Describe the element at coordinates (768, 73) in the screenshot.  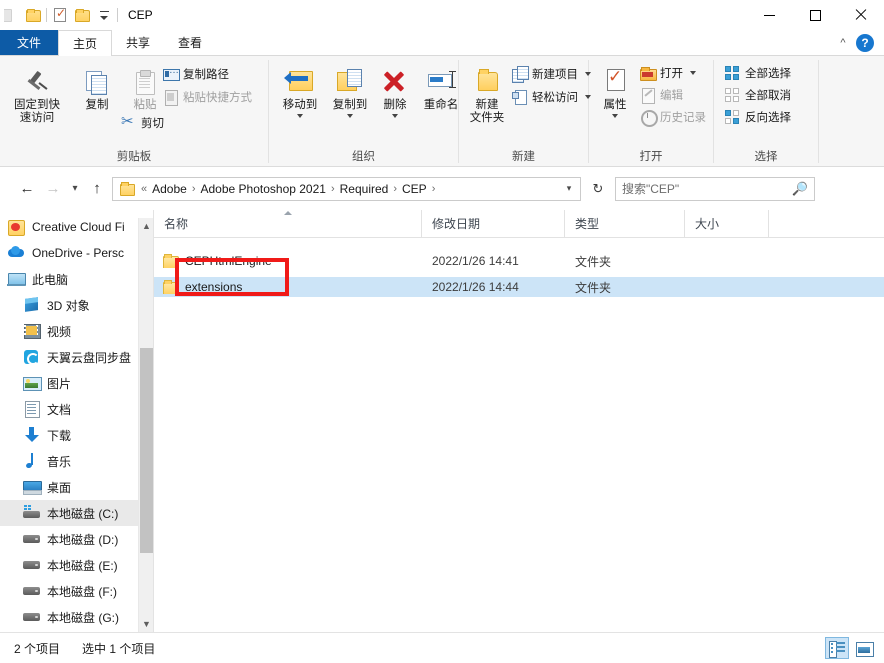
I see `select-all-label: 全部选择` at that location.